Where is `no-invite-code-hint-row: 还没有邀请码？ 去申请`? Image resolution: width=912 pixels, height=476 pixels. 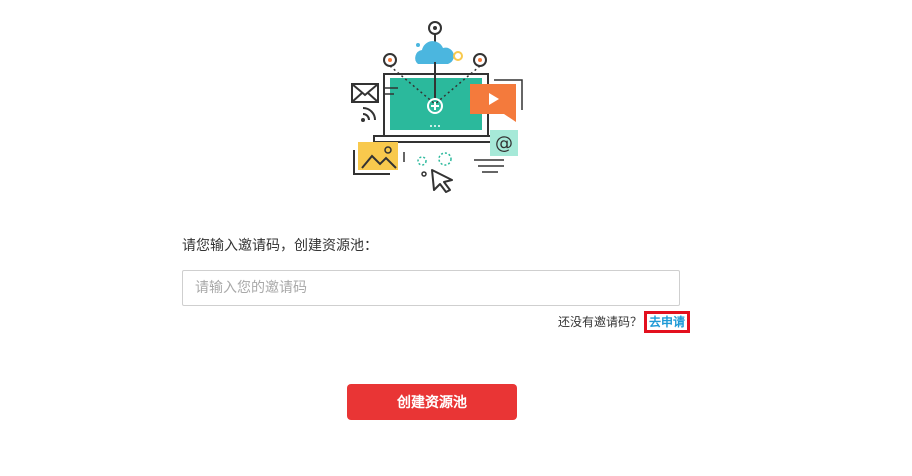 no-invite-code-hint-row: 还没有邀请码？ 去申请 is located at coordinates (623, 322).